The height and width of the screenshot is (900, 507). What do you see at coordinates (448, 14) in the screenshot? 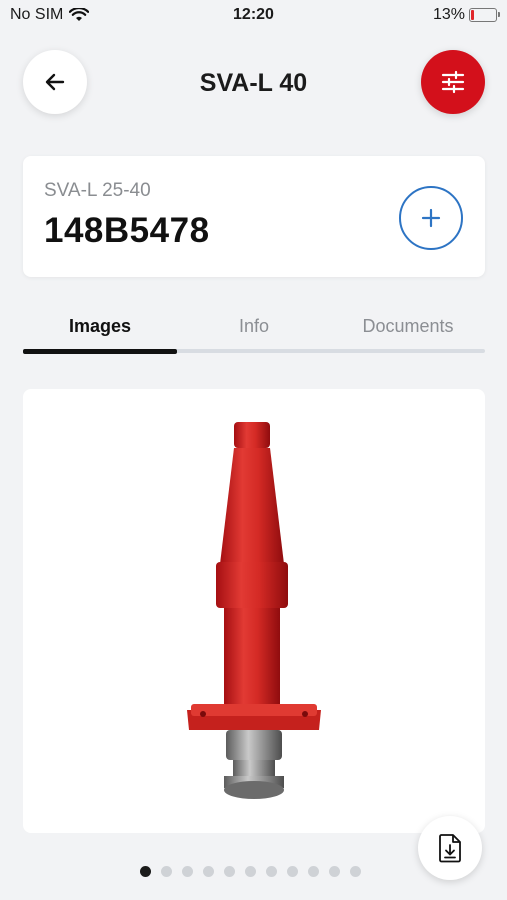
I see `battery-percent: 13%` at bounding box center [448, 14].